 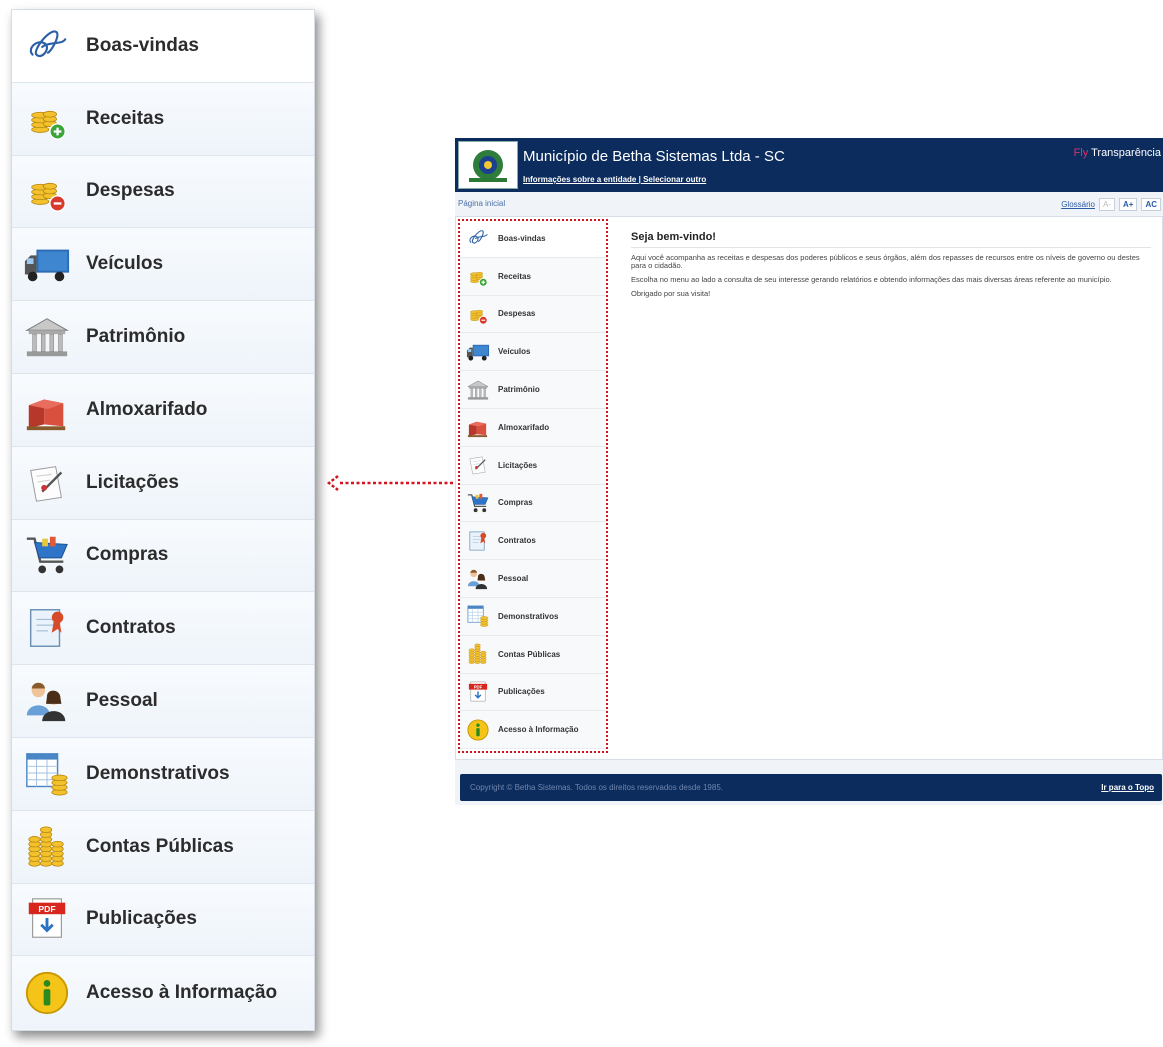 I want to click on side-menu-item-label: Compras, so click(x=515, y=503).